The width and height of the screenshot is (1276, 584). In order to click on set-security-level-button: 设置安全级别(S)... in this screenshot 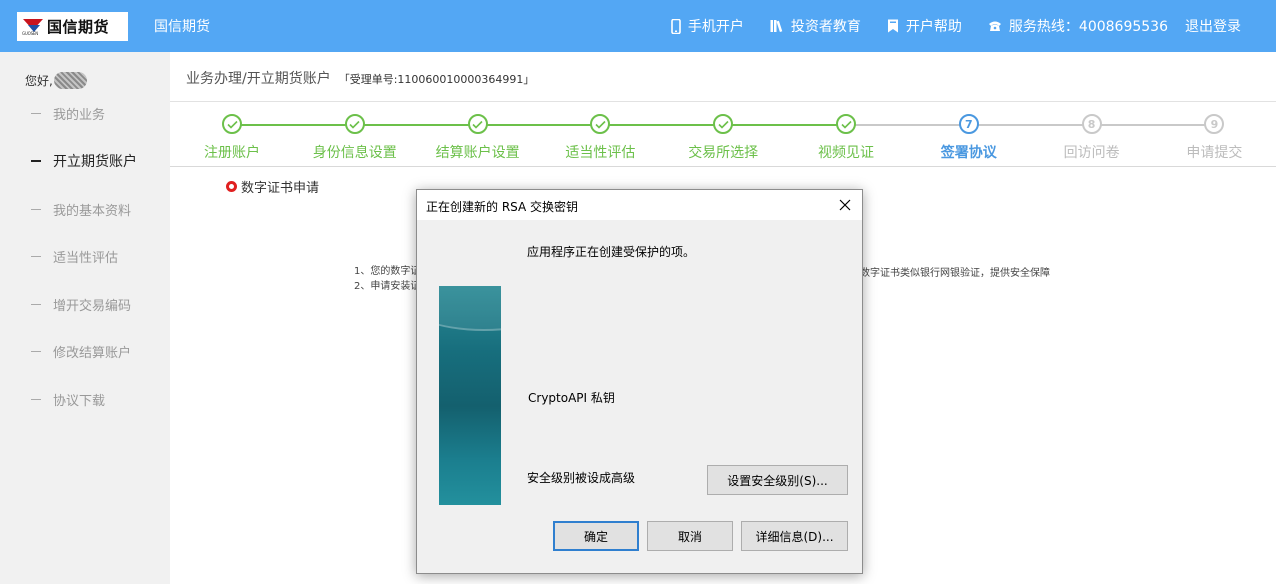, I will do `click(777, 480)`.